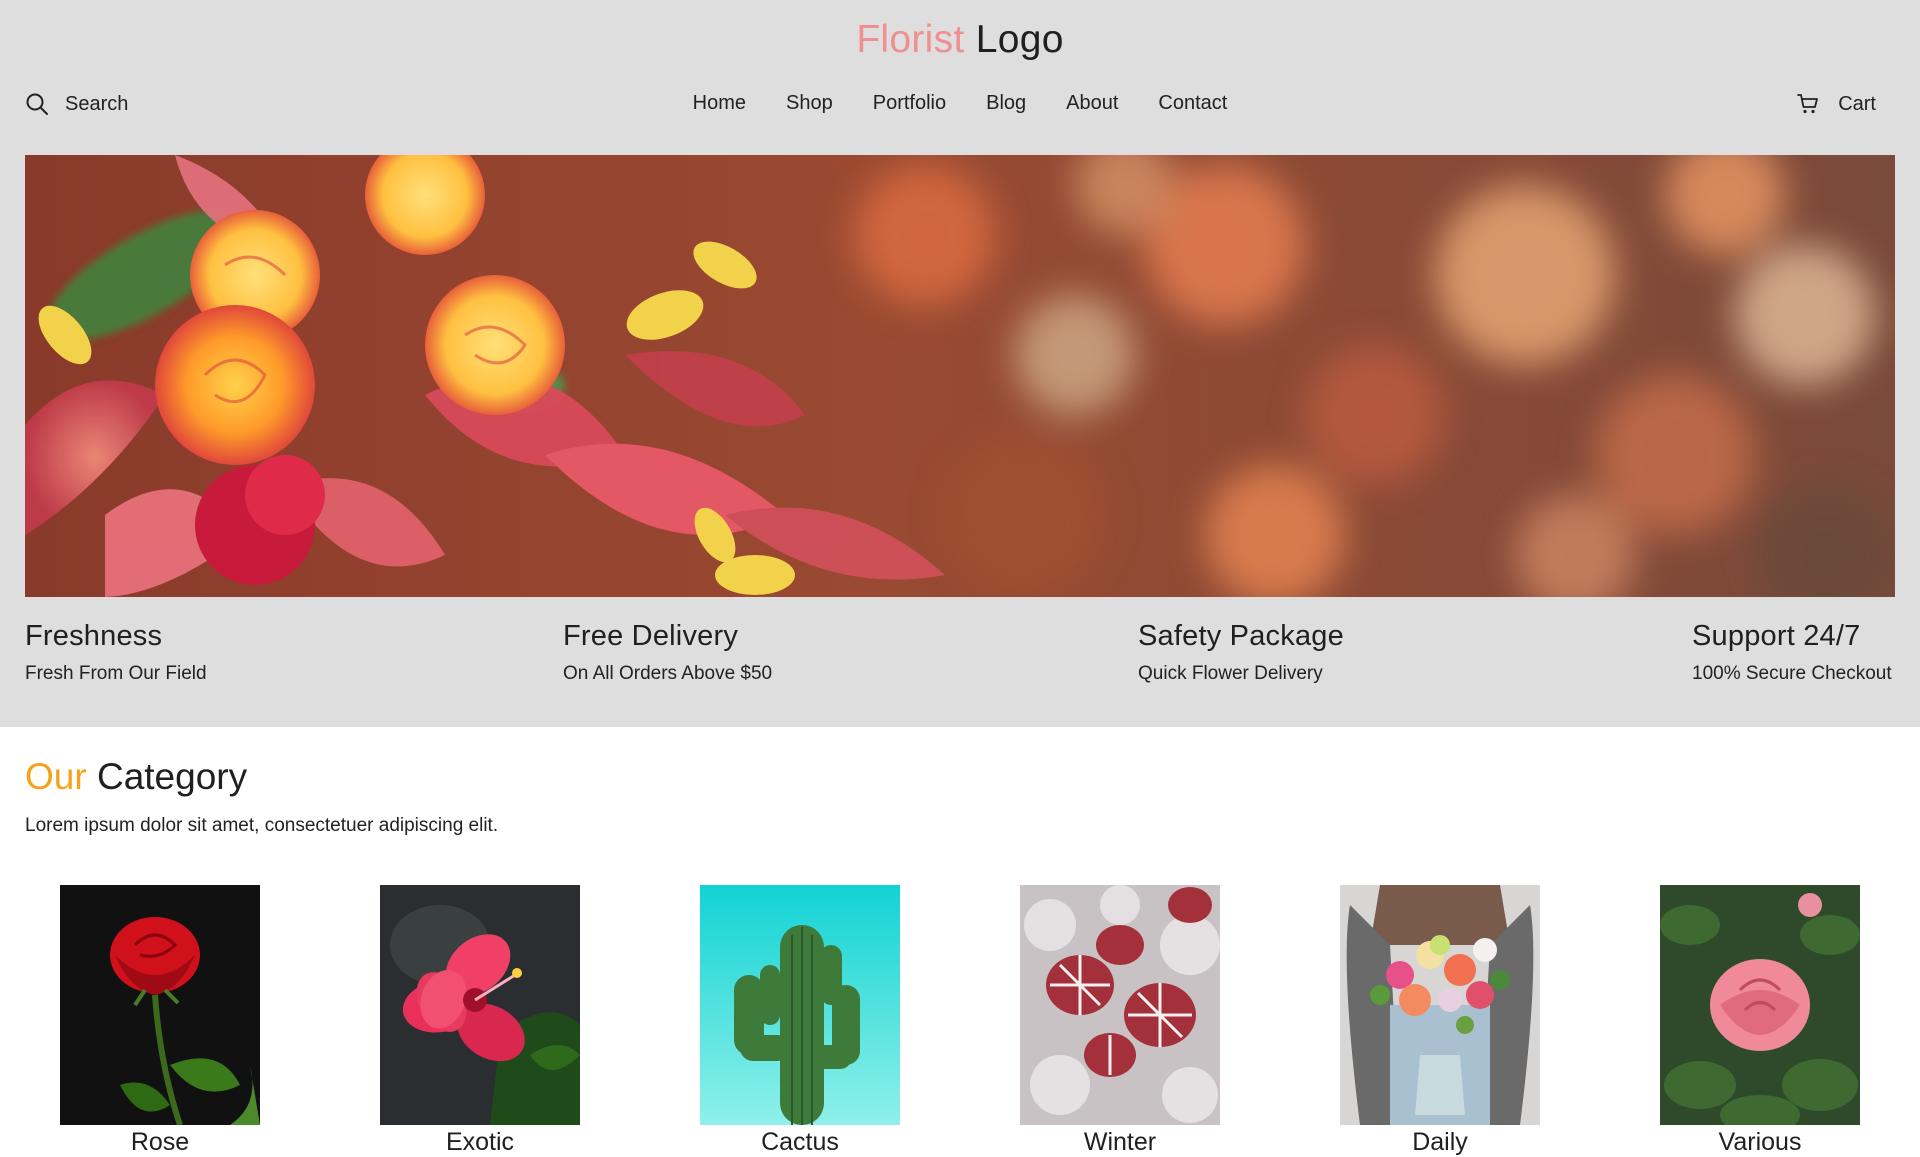  I want to click on feature-subtitle: Fresh From Our Field, so click(116, 673).